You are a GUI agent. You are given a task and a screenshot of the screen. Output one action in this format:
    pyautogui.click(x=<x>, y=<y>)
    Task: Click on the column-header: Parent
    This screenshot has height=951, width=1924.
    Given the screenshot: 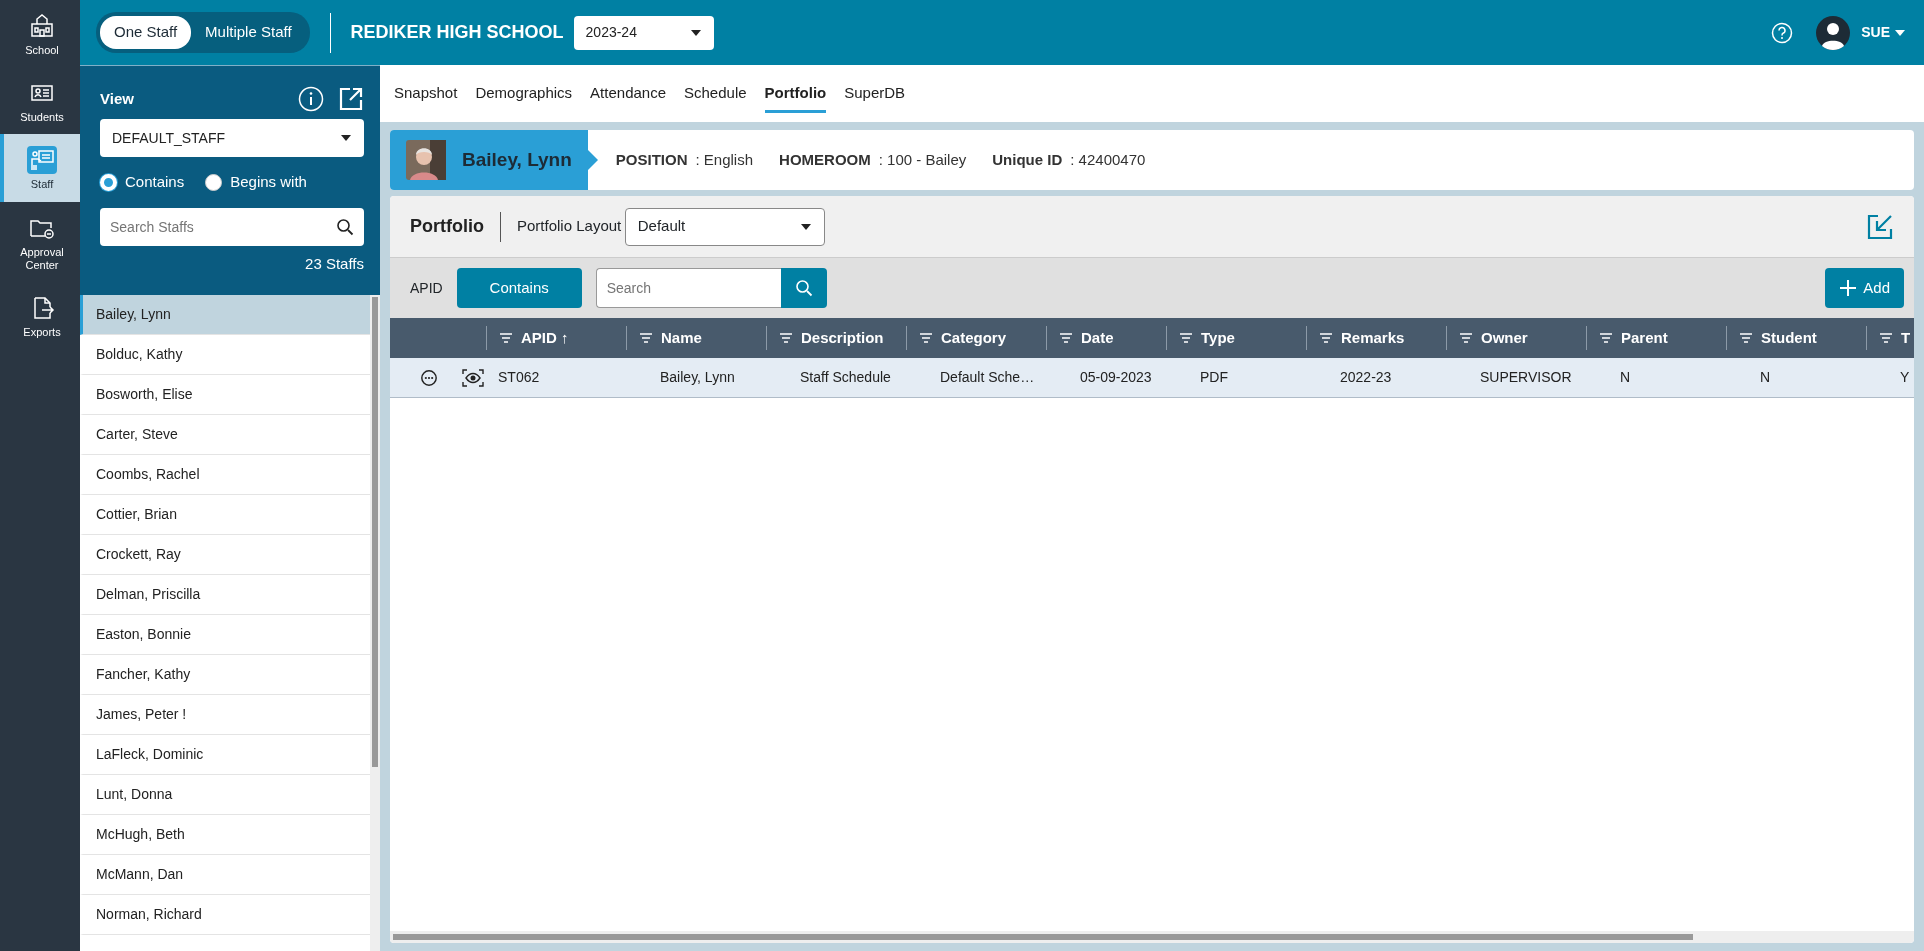 What is the action you would take?
    pyautogui.click(x=1644, y=338)
    